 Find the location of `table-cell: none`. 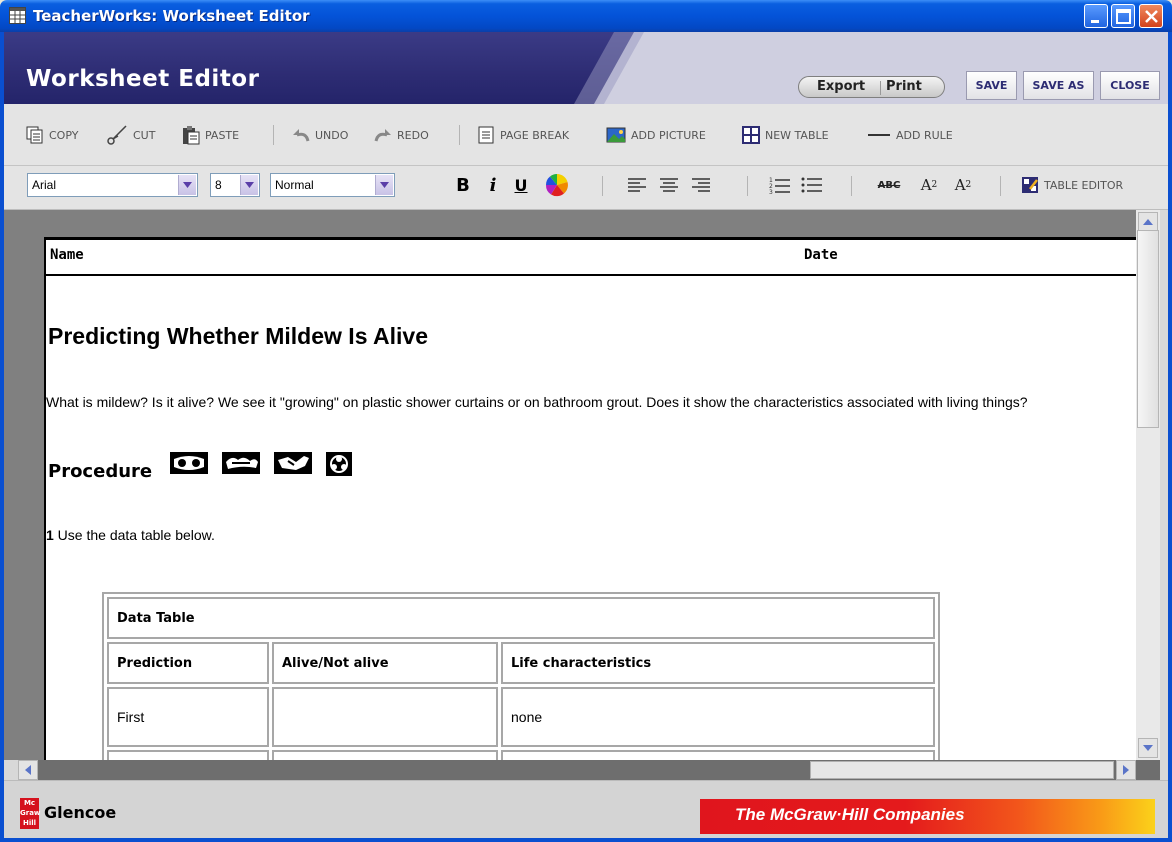

table-cell: none is located at coordinates (718, 717).